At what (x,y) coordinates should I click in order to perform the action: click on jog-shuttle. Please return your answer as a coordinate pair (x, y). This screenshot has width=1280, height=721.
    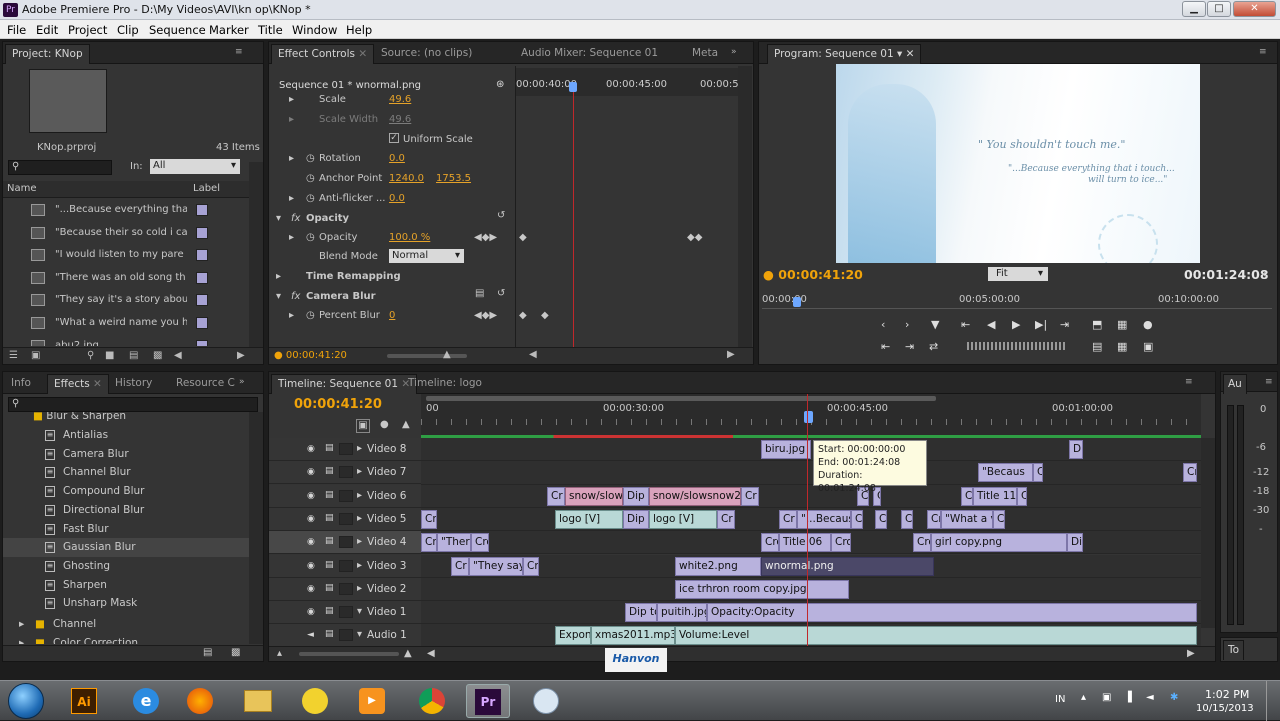
    Looking at the image, I should click on (1017, 346).